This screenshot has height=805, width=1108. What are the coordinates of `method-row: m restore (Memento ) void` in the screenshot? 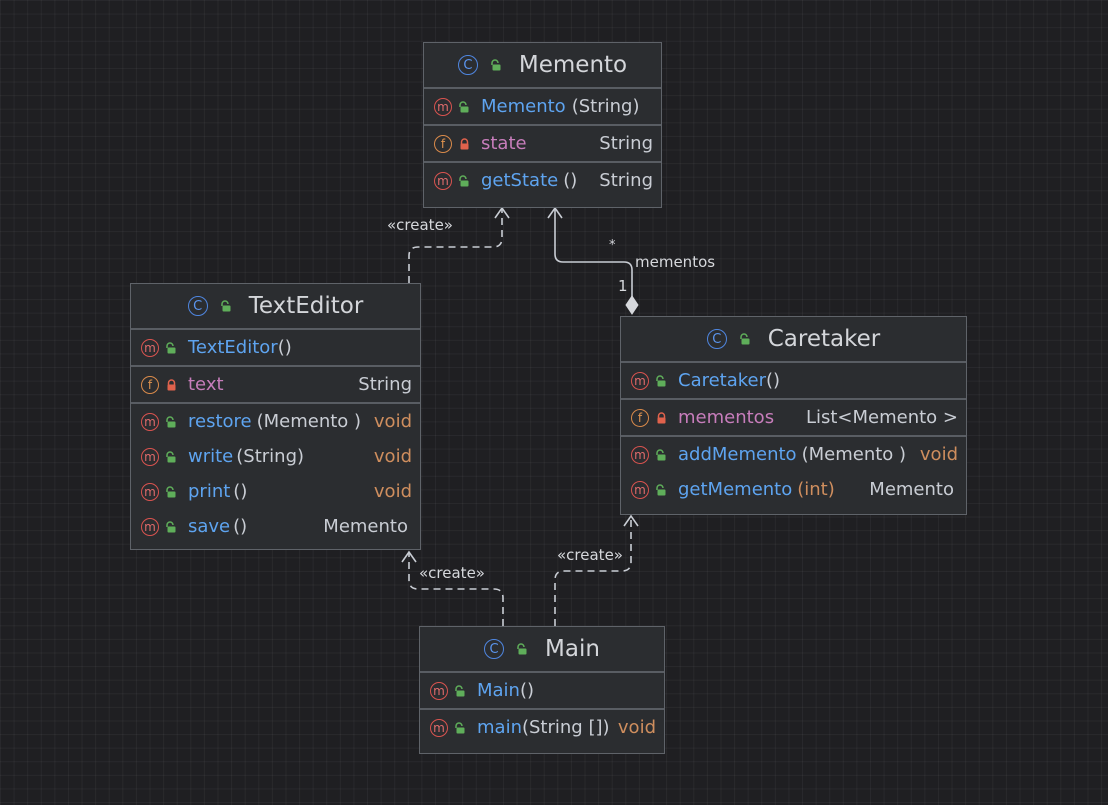 It's located at (275, 420).